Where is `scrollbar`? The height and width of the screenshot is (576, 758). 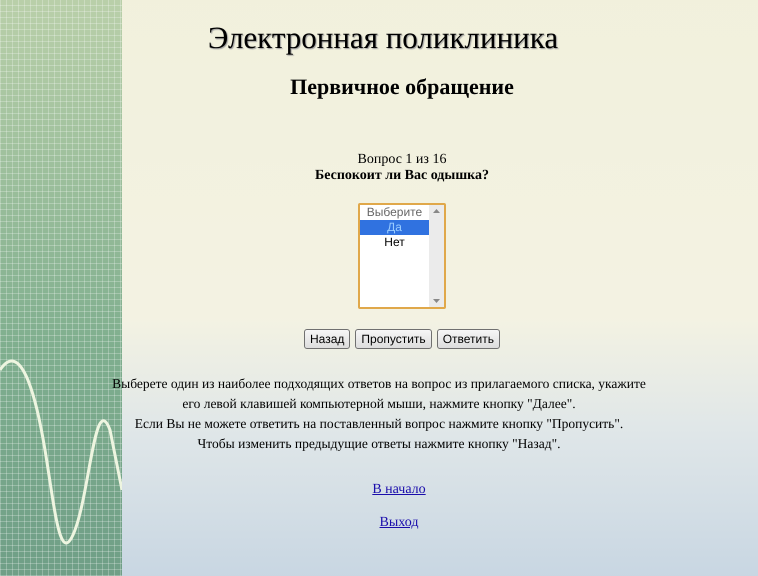
scrollbar is located at coordinates (436, 256).